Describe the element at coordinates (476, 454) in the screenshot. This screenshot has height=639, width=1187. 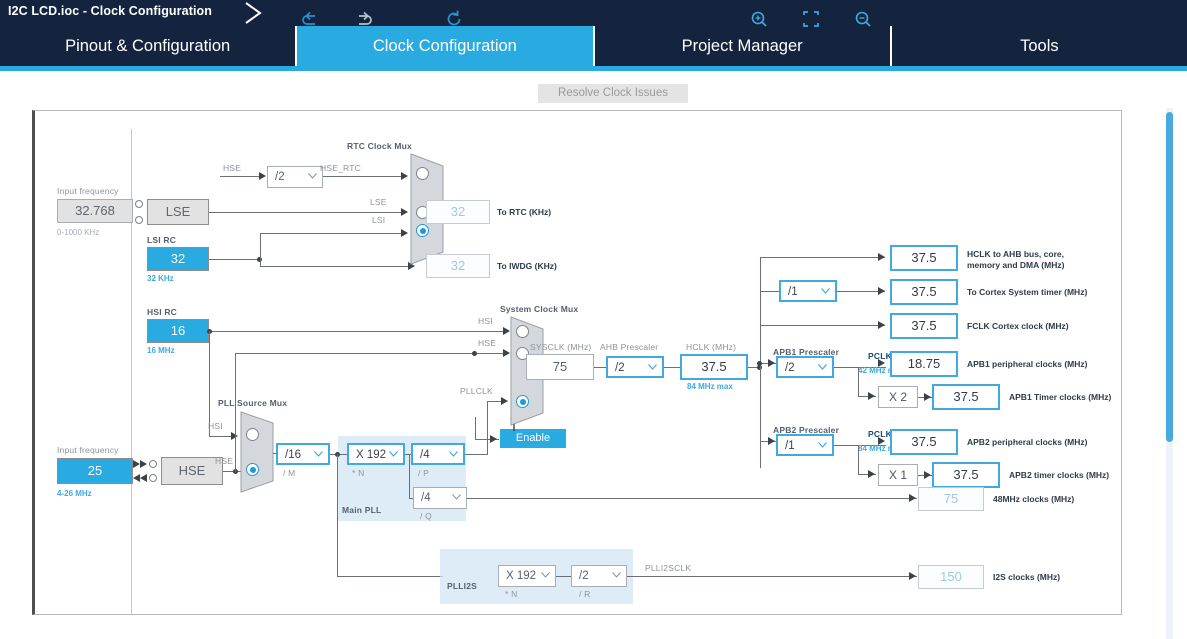
I see `wire-p-out` at that location.